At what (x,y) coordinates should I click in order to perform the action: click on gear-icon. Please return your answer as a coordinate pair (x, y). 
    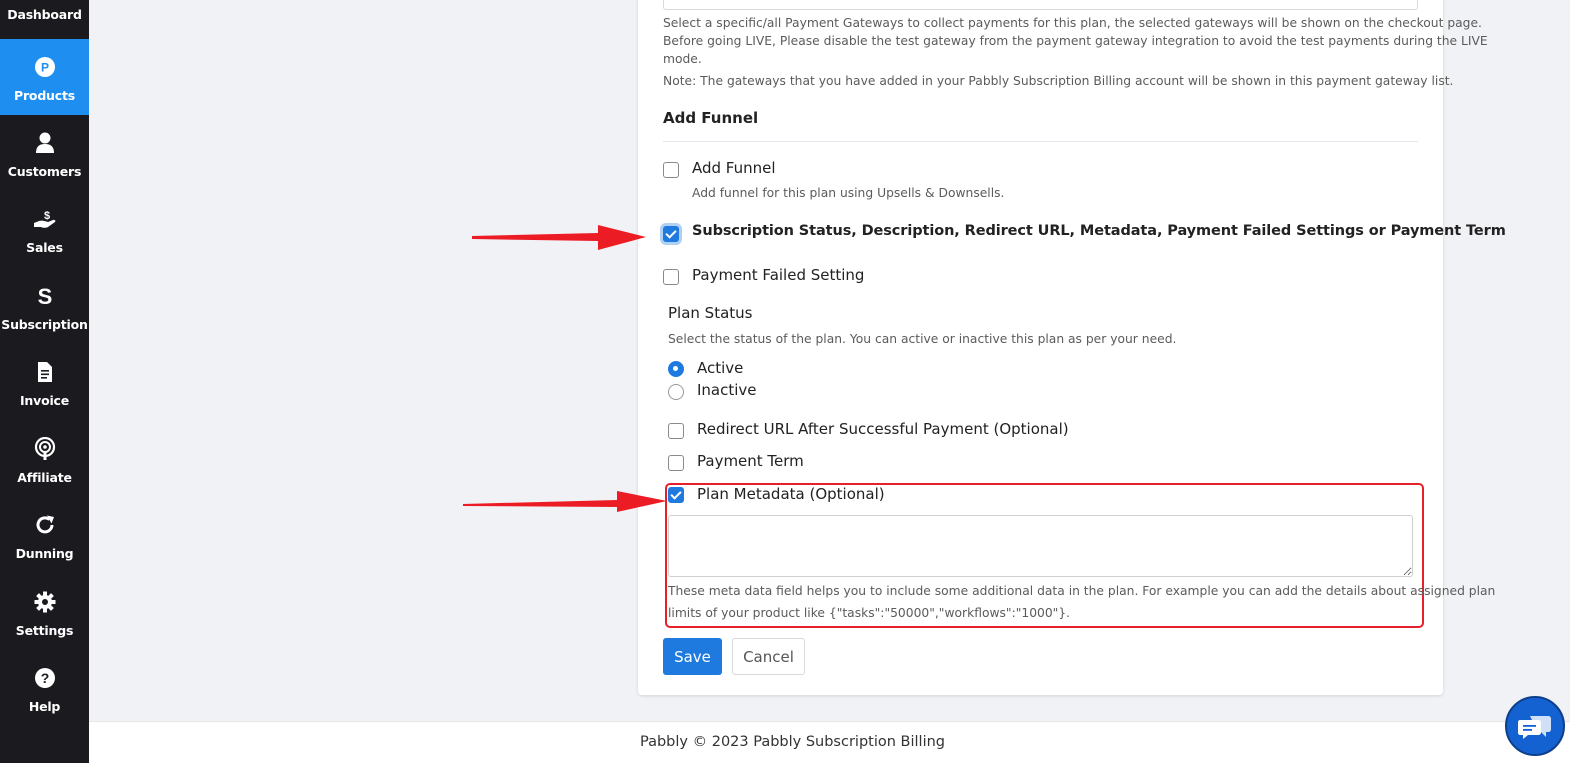
    Looking at the image, I should click on (45, 602).